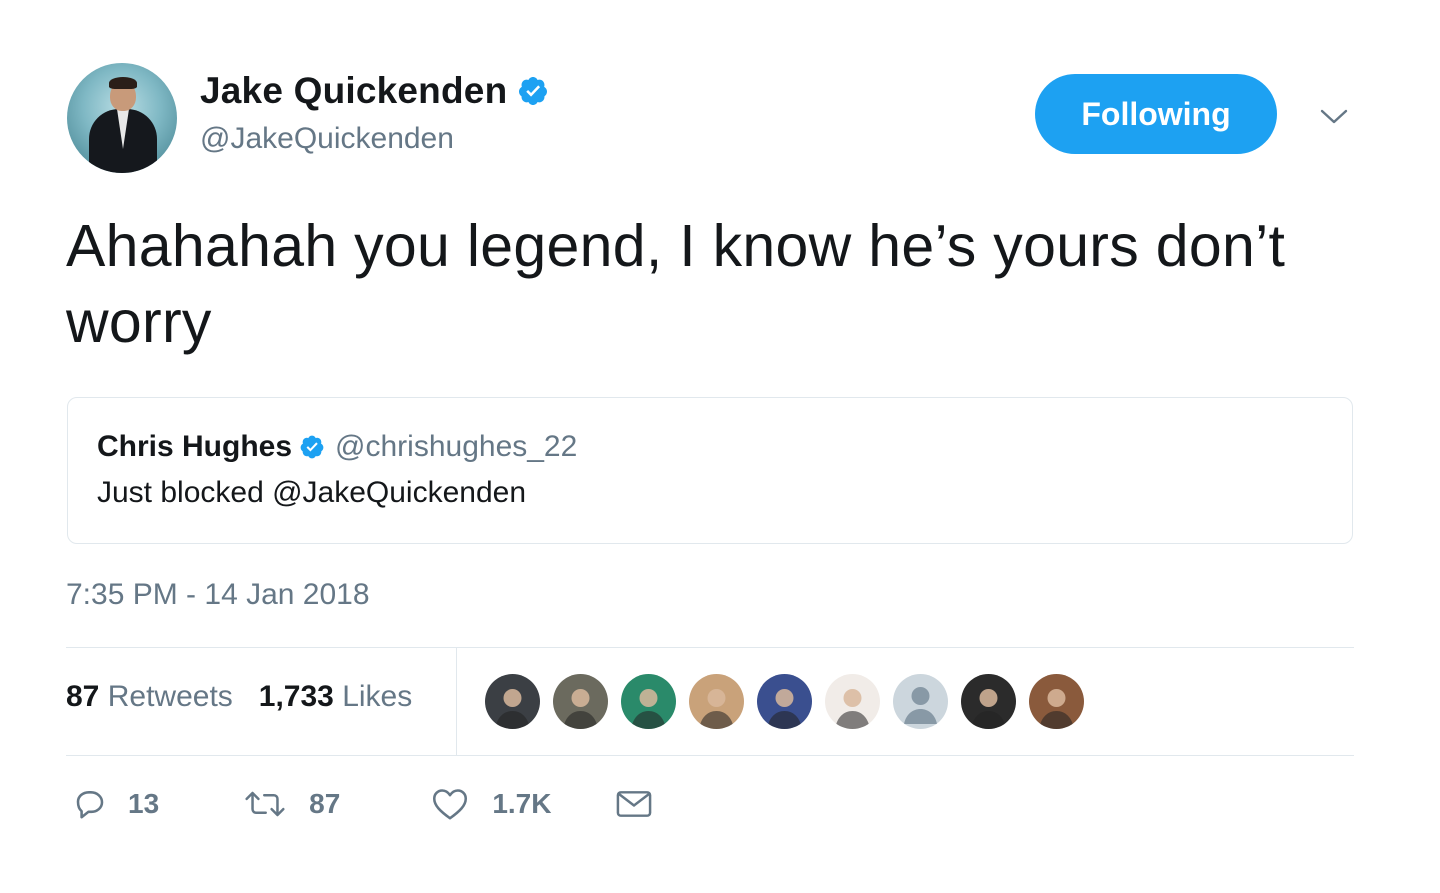 Image resolution: width=1440 pixels, height=893 pixels. I want to click on direct-message-button, so click(634, 804).